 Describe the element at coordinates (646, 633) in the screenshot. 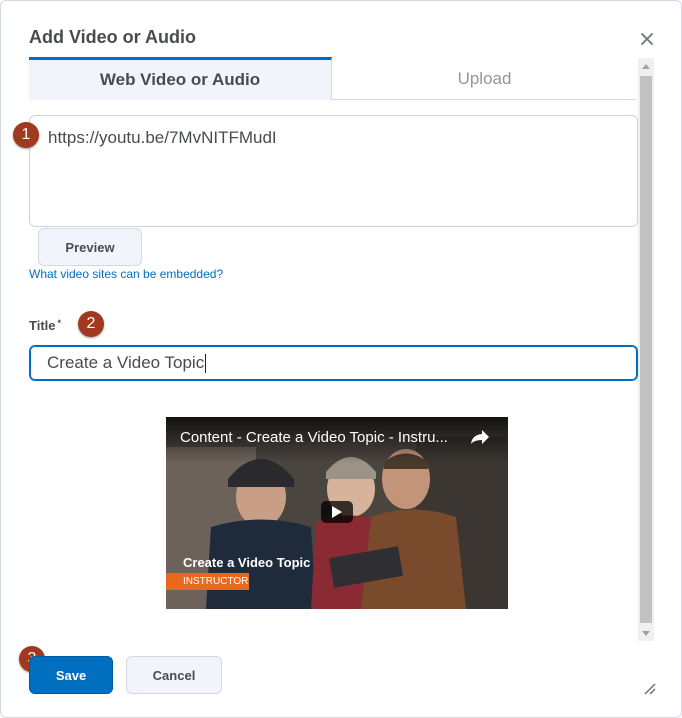

I see `scroll-down-arrow-icon` at that location.